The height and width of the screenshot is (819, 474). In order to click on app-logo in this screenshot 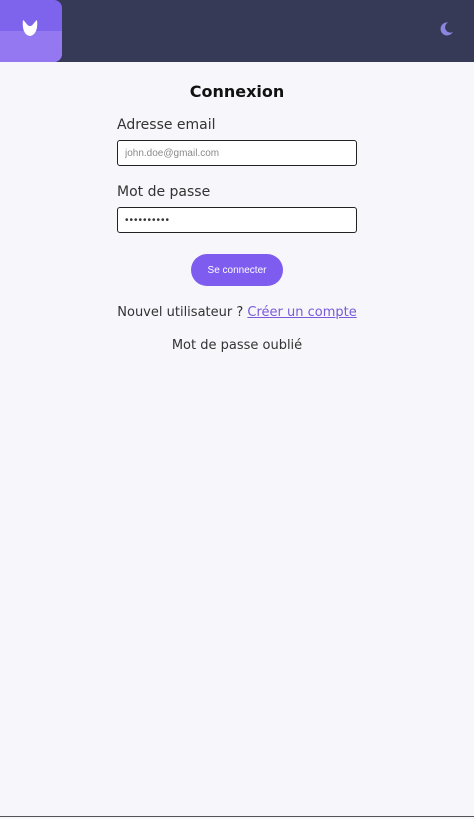, I will do `click(31, 31)`.